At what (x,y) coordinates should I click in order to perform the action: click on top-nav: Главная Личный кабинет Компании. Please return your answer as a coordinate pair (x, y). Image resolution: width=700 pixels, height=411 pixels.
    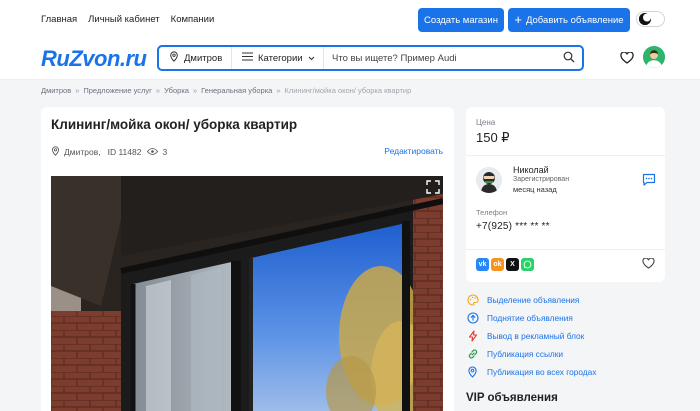
    Looking at the image, I should click on (127, 19).